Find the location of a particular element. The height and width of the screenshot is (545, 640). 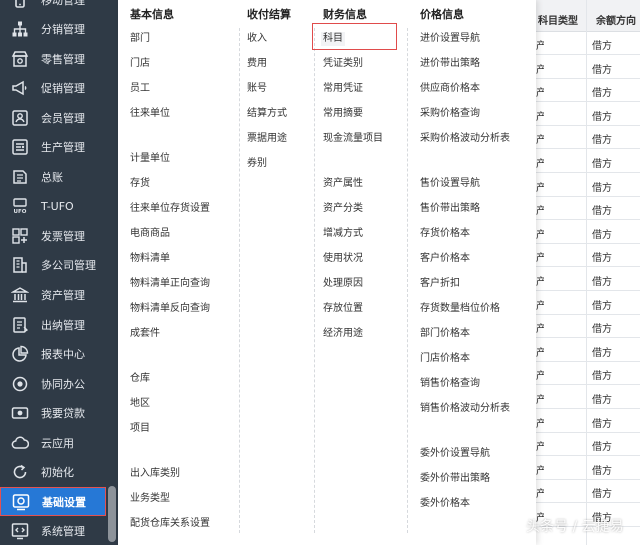

menu-item-price-info: 委外价格本 is located at coordinates (445, 504).